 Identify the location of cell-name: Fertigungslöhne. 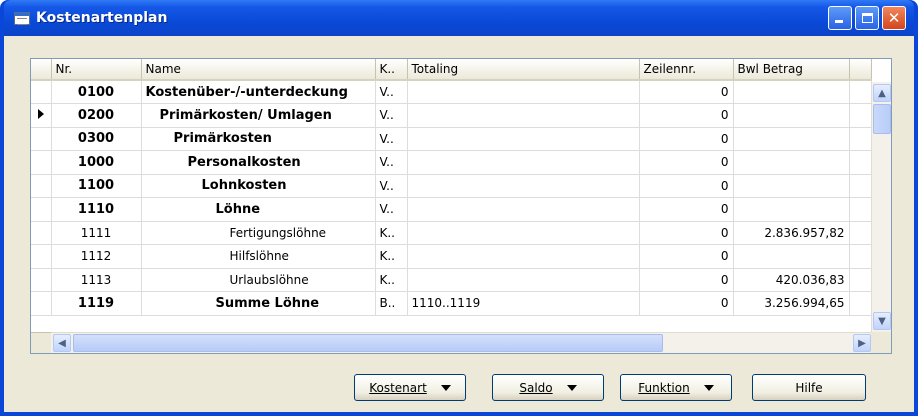
(258, 233).